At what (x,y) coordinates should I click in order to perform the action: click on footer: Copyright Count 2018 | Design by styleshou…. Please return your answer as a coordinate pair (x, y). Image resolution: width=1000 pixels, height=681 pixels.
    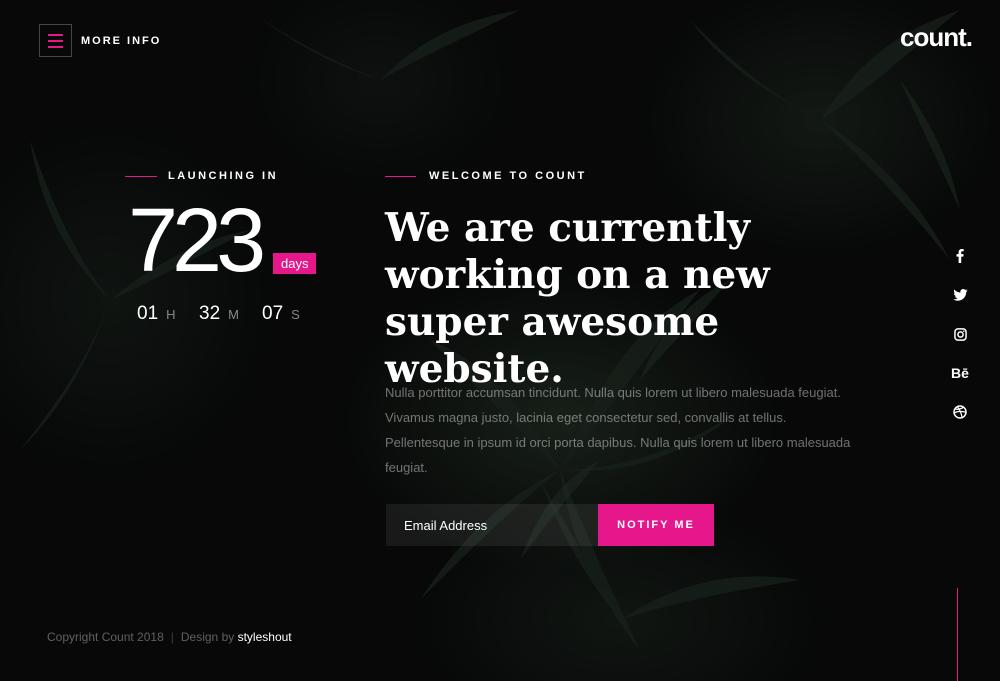
    Looking at the image, I should click on (169, 637).